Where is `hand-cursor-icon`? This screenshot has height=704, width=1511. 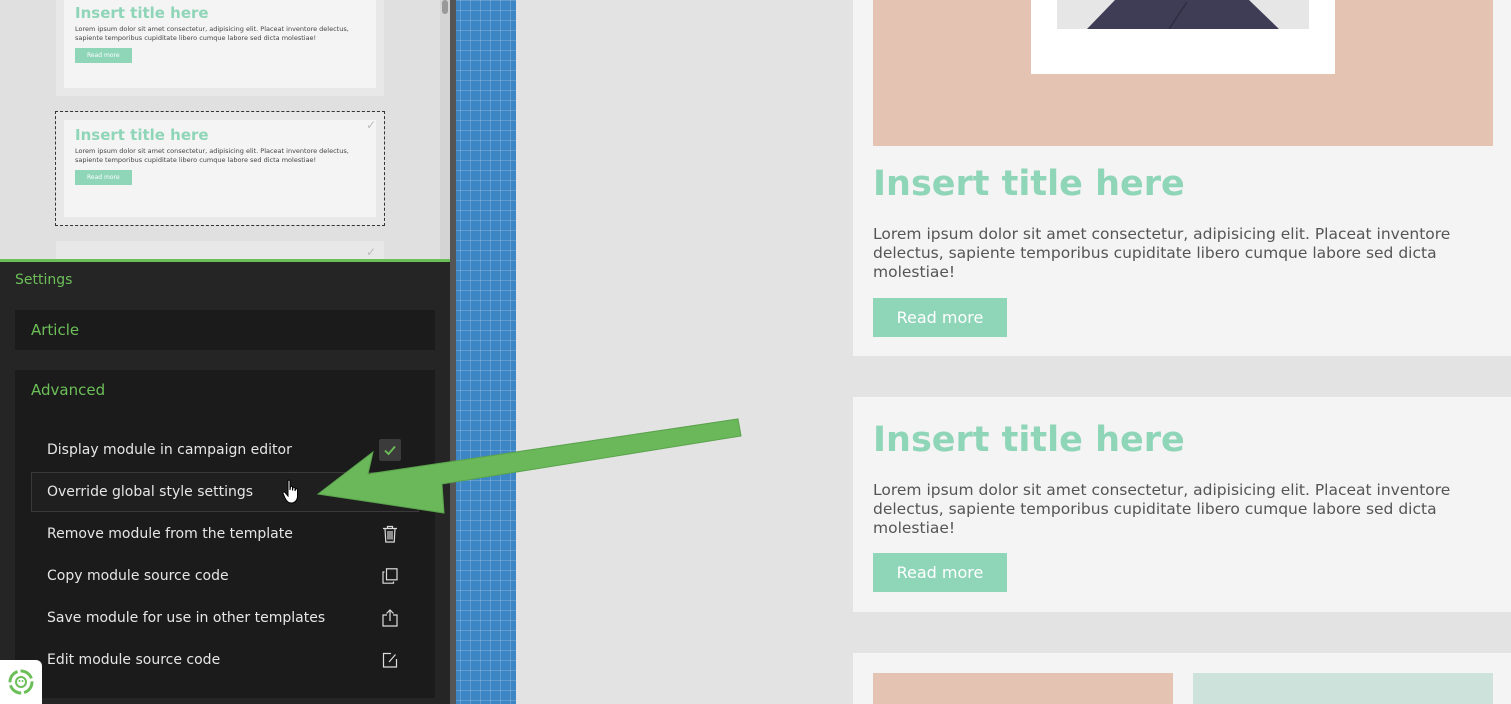 hand-cursor-icon is located at coordinates (290, 491).